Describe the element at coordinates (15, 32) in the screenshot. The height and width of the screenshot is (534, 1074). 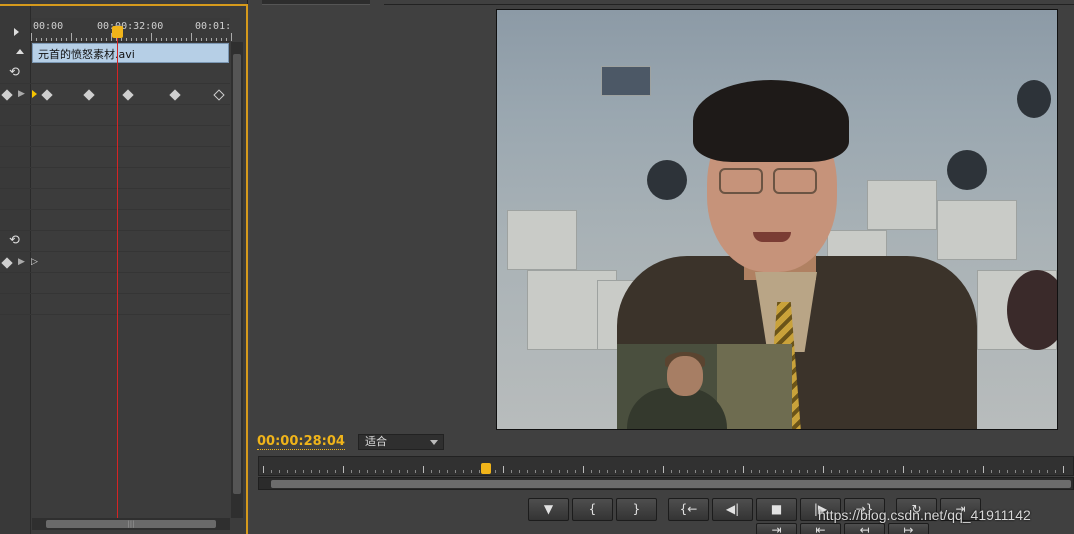
I see `play-only-audio-icon` at that location.